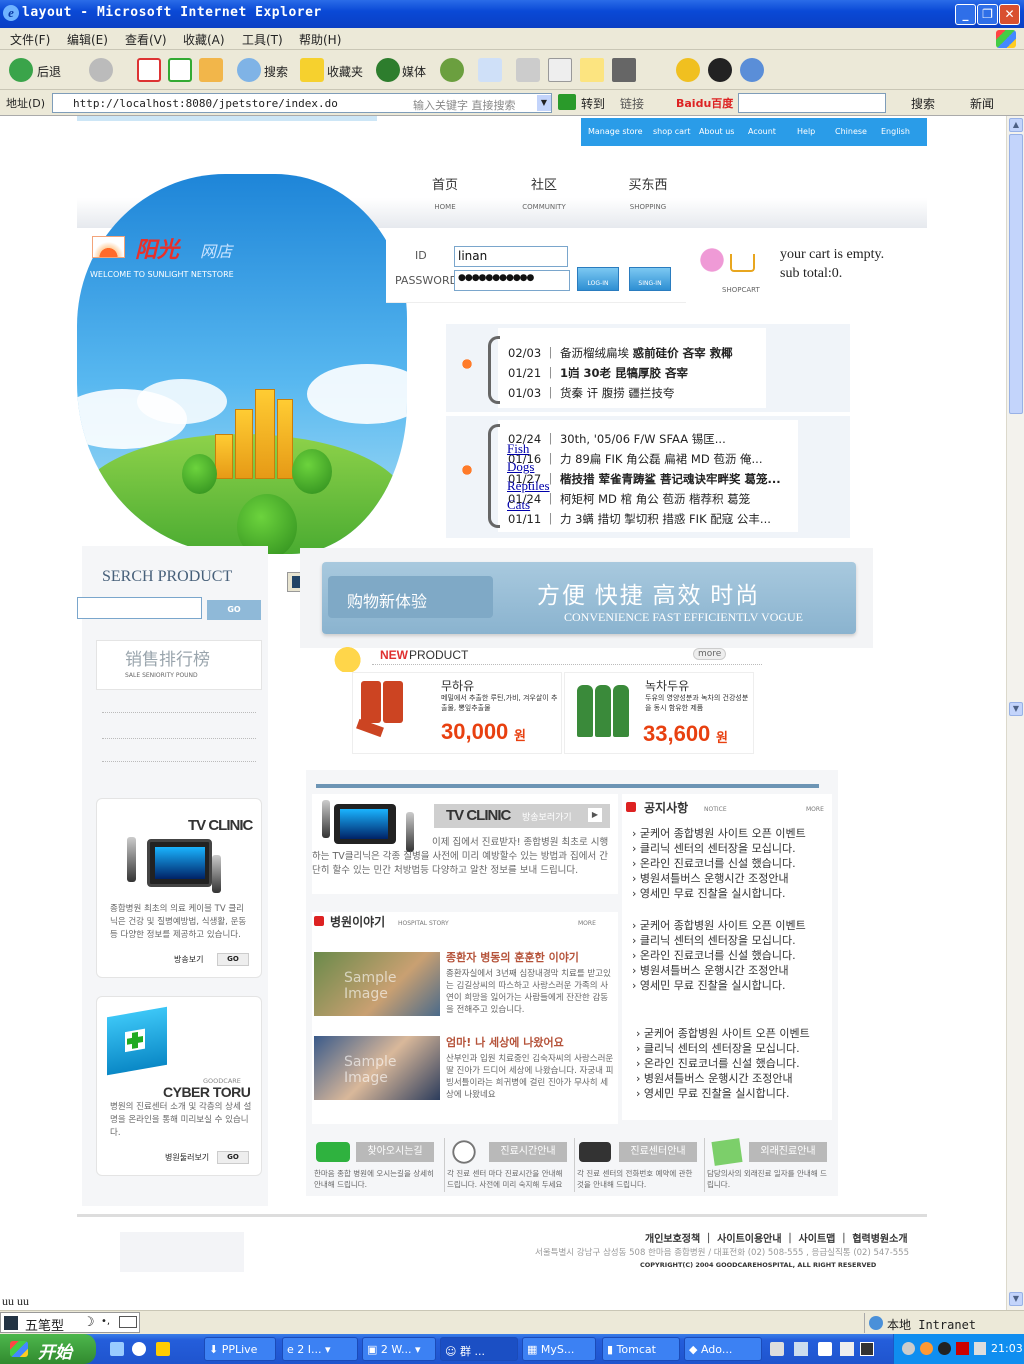  What do you see at coordinates (320, 39) in the screenshot?
I see `menu-help: 帮助(H)` at bounding box center [320, 39].